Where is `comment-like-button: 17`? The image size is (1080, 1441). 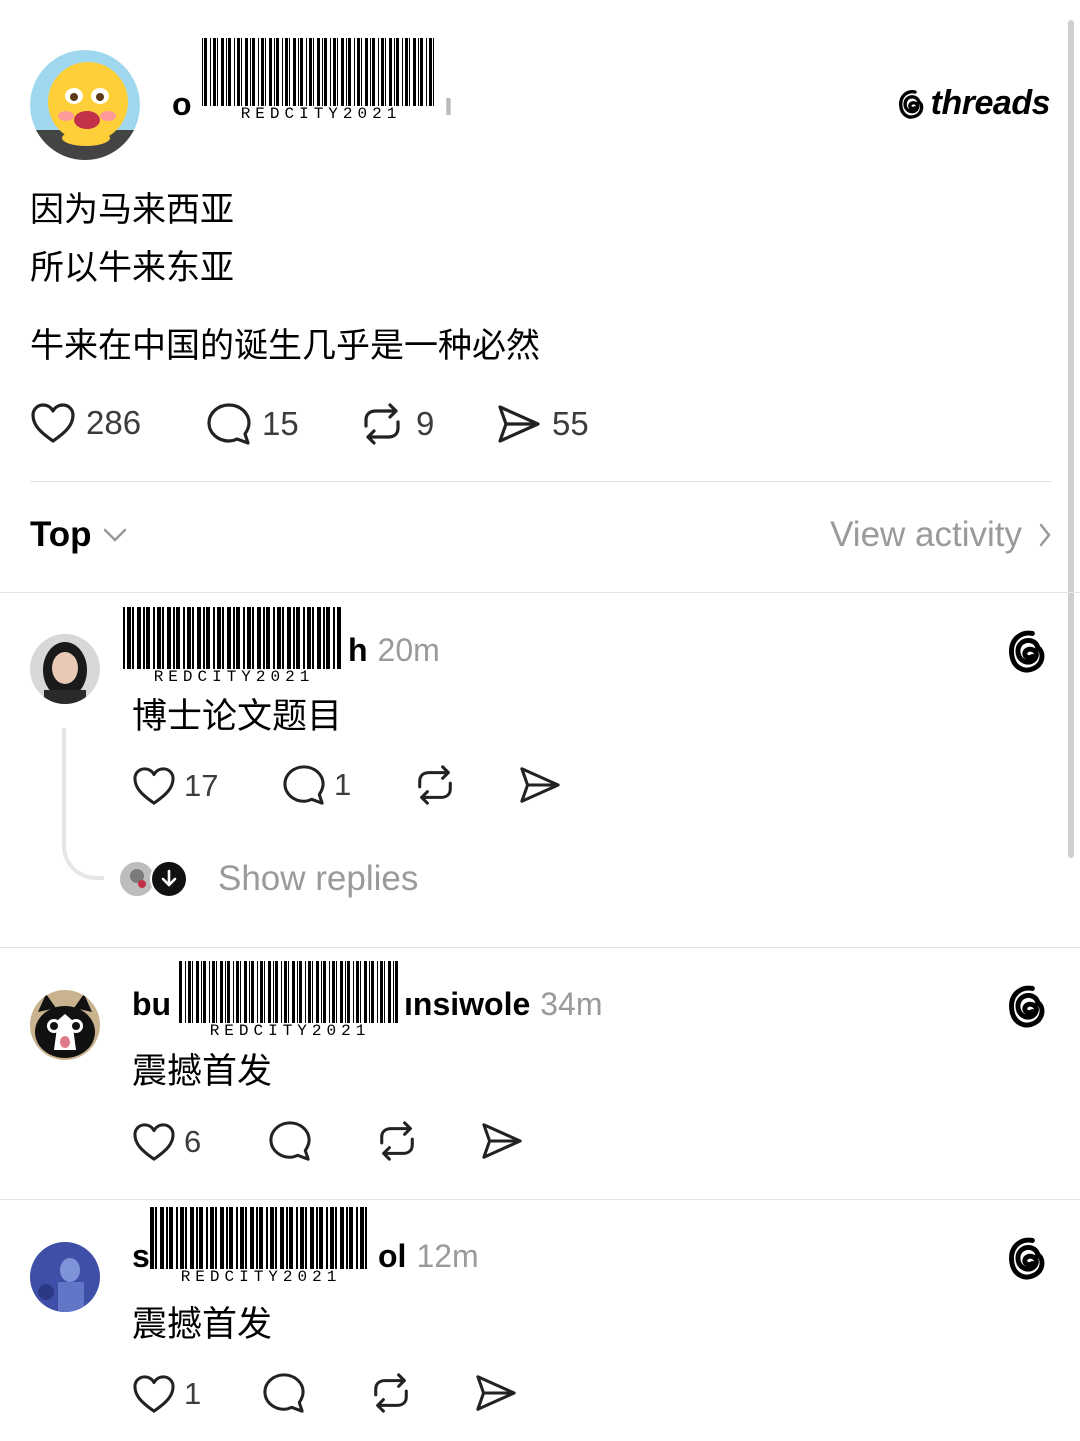 comment-like-button: 17 is located at coordinates (175, 786).